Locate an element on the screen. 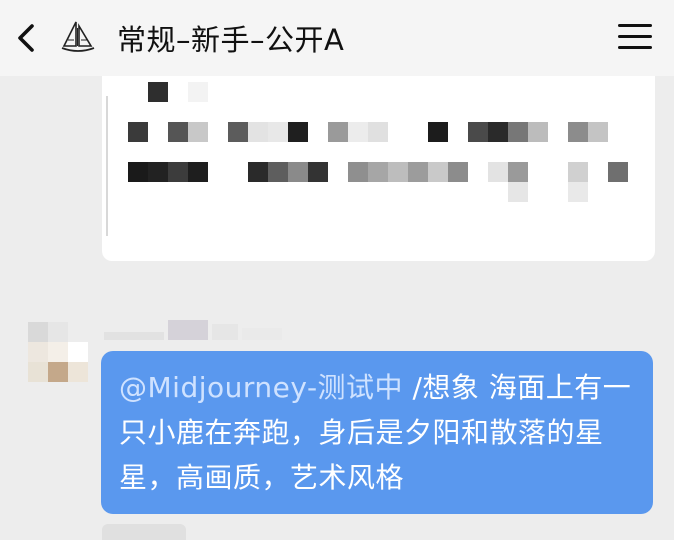 This screenshot has width=674, height=540. hamburger-menu-icon is located at coordinates (635, 25).